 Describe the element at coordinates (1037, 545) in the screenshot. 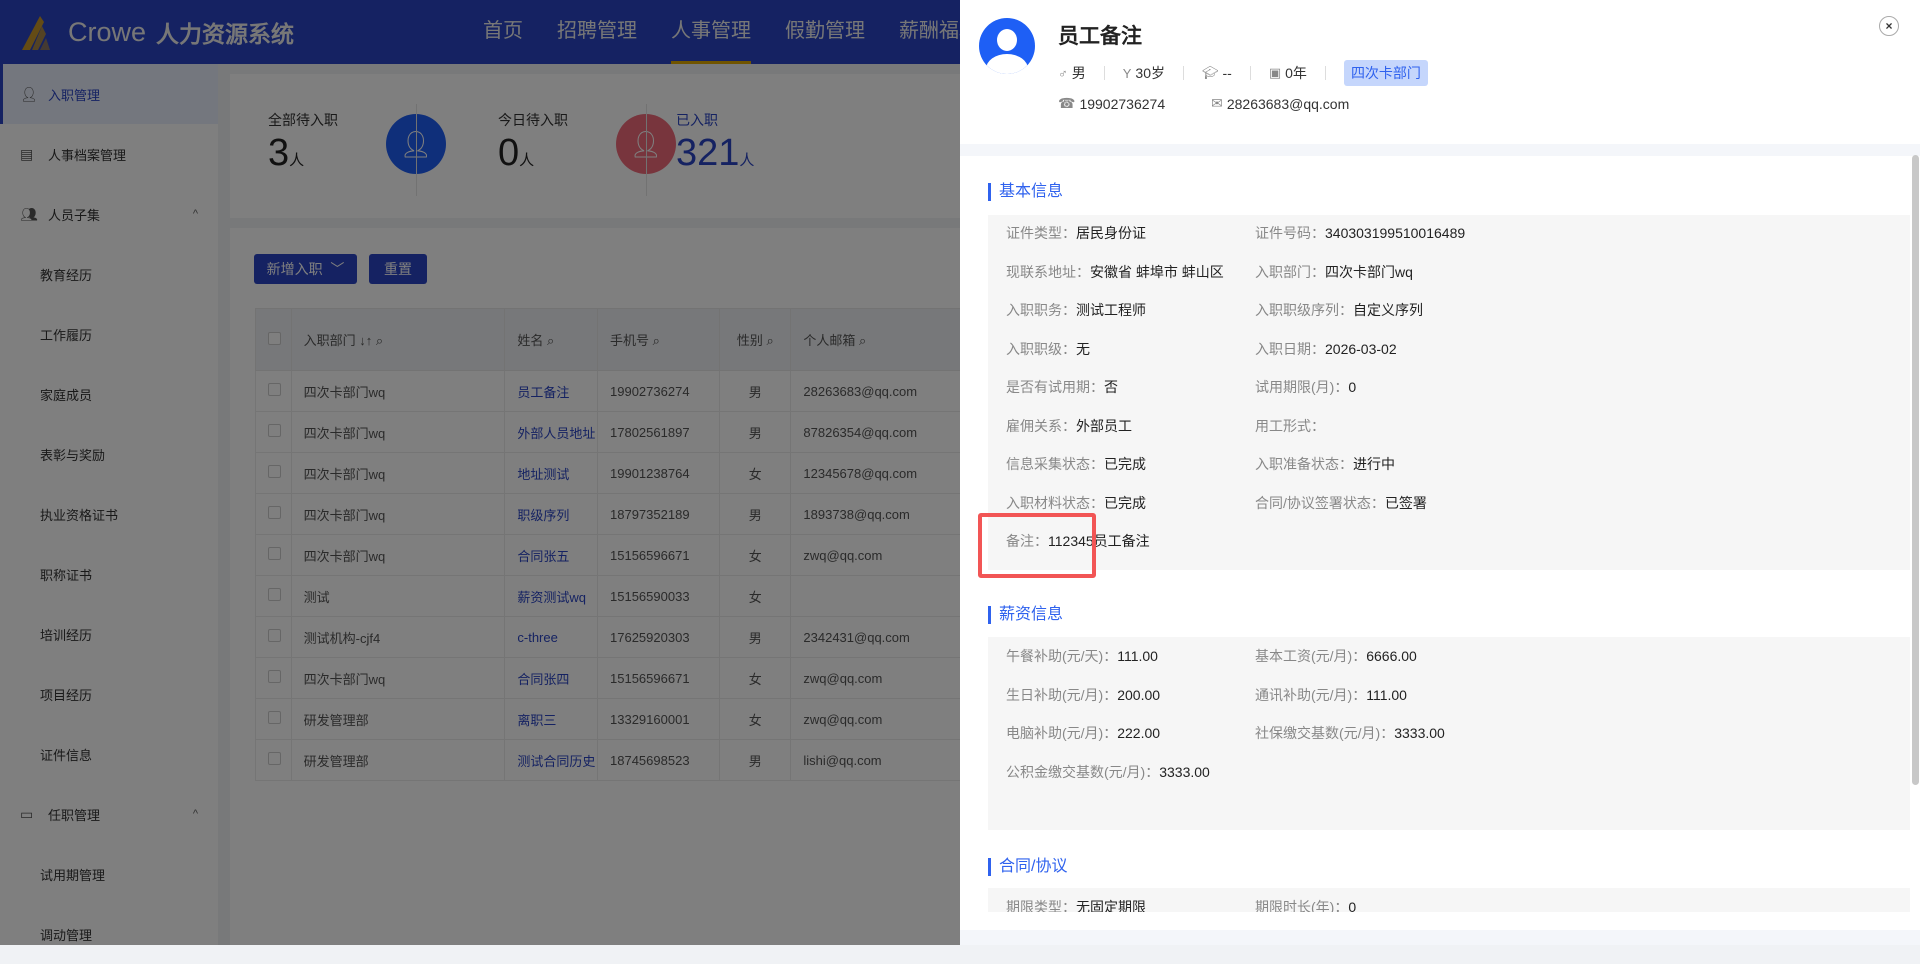

I see `highlight-box` at that location.